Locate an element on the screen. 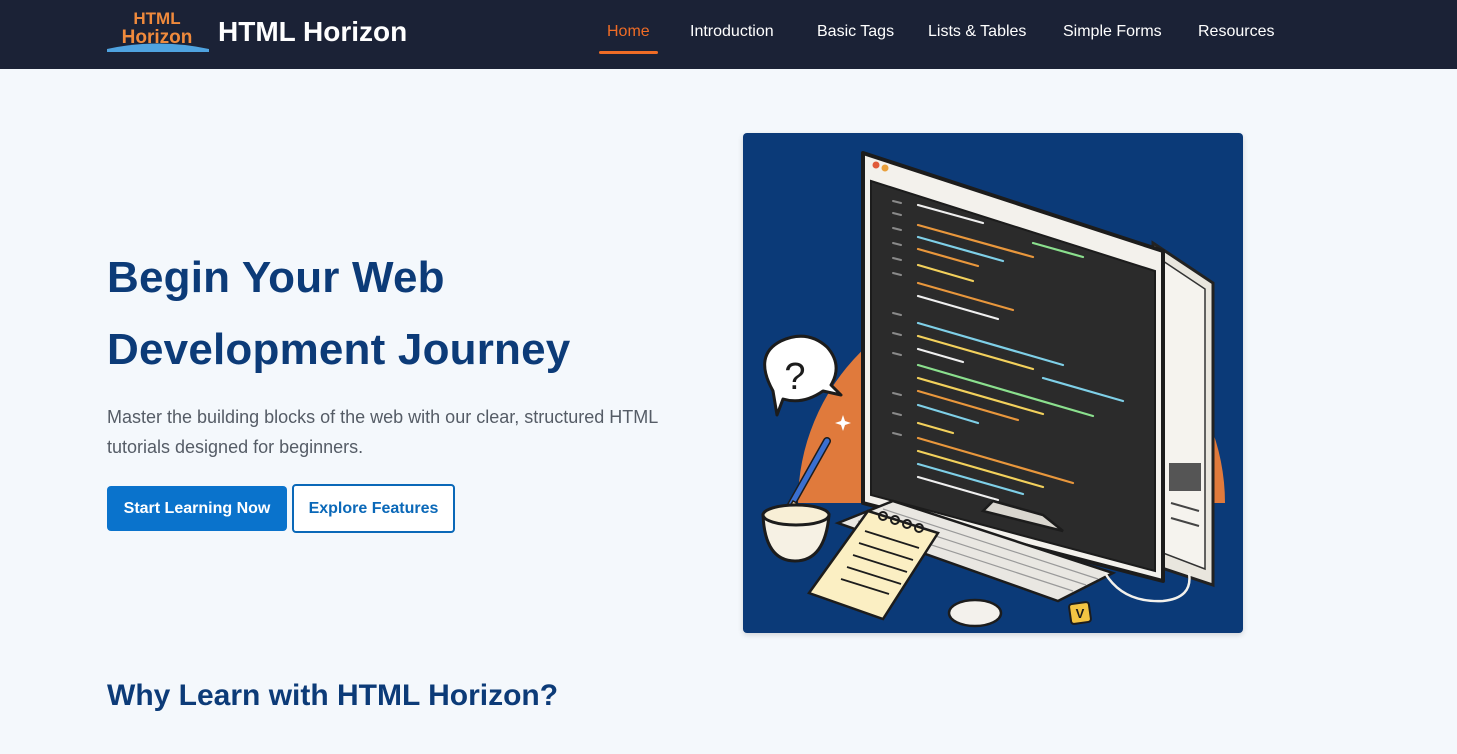  mouse-icon is located at coordinates (975, 613).